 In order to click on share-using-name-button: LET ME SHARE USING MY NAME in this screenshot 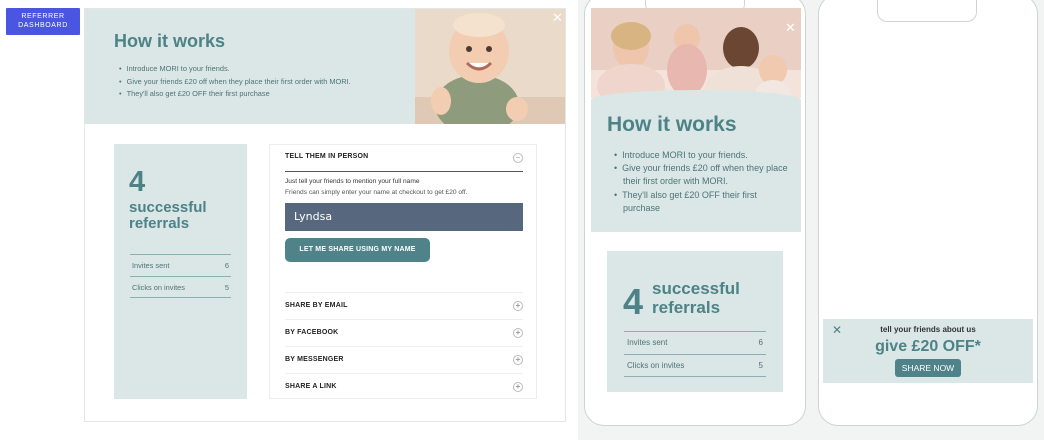, I will do `click(357, 250)`.